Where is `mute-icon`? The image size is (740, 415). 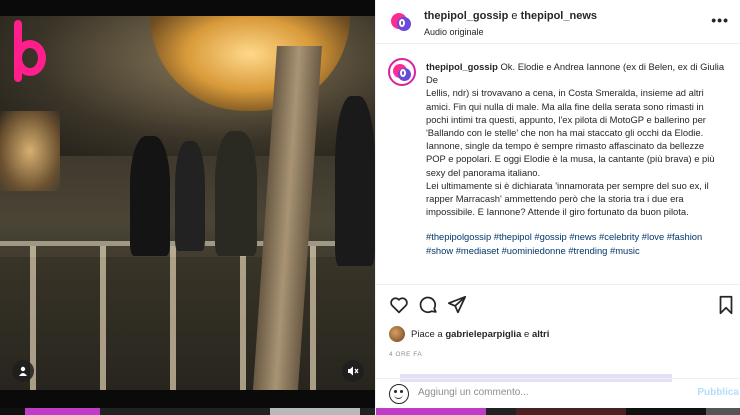 mute-icon is located at coordinates (353, 371).